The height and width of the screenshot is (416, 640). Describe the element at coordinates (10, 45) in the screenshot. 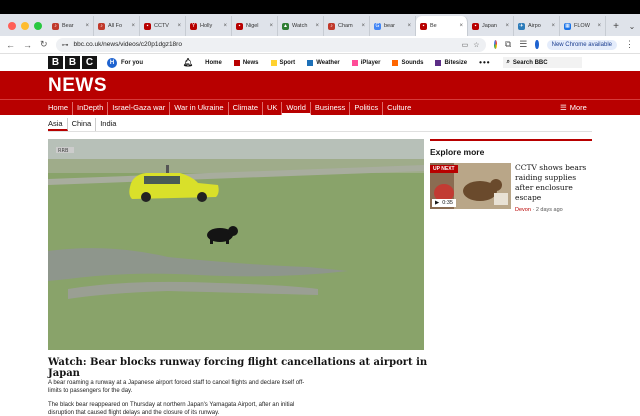

I see `back-arrow-icon: ←` at that location.